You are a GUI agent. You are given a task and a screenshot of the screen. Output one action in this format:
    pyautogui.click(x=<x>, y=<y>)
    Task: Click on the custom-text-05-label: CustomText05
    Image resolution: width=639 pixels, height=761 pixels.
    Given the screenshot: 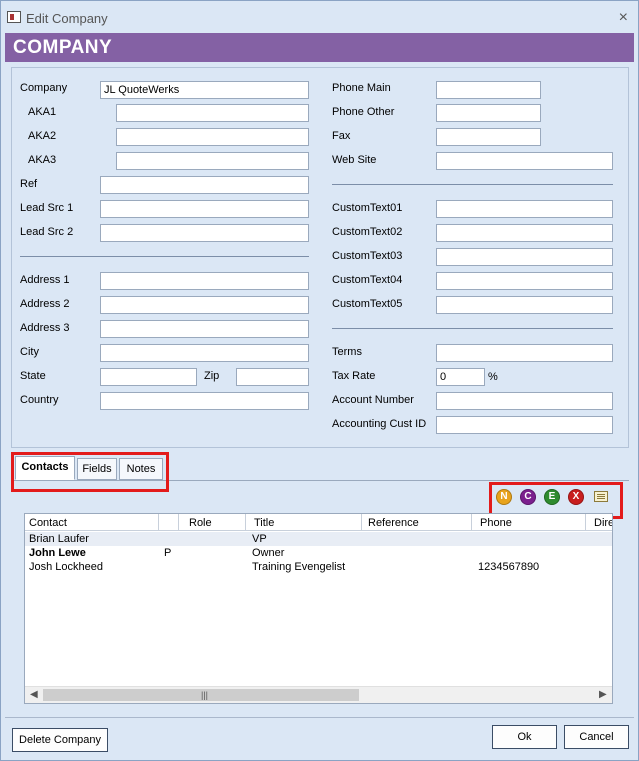 What is the action you would take?
    pyautogui.click(x=367, y=304)
    